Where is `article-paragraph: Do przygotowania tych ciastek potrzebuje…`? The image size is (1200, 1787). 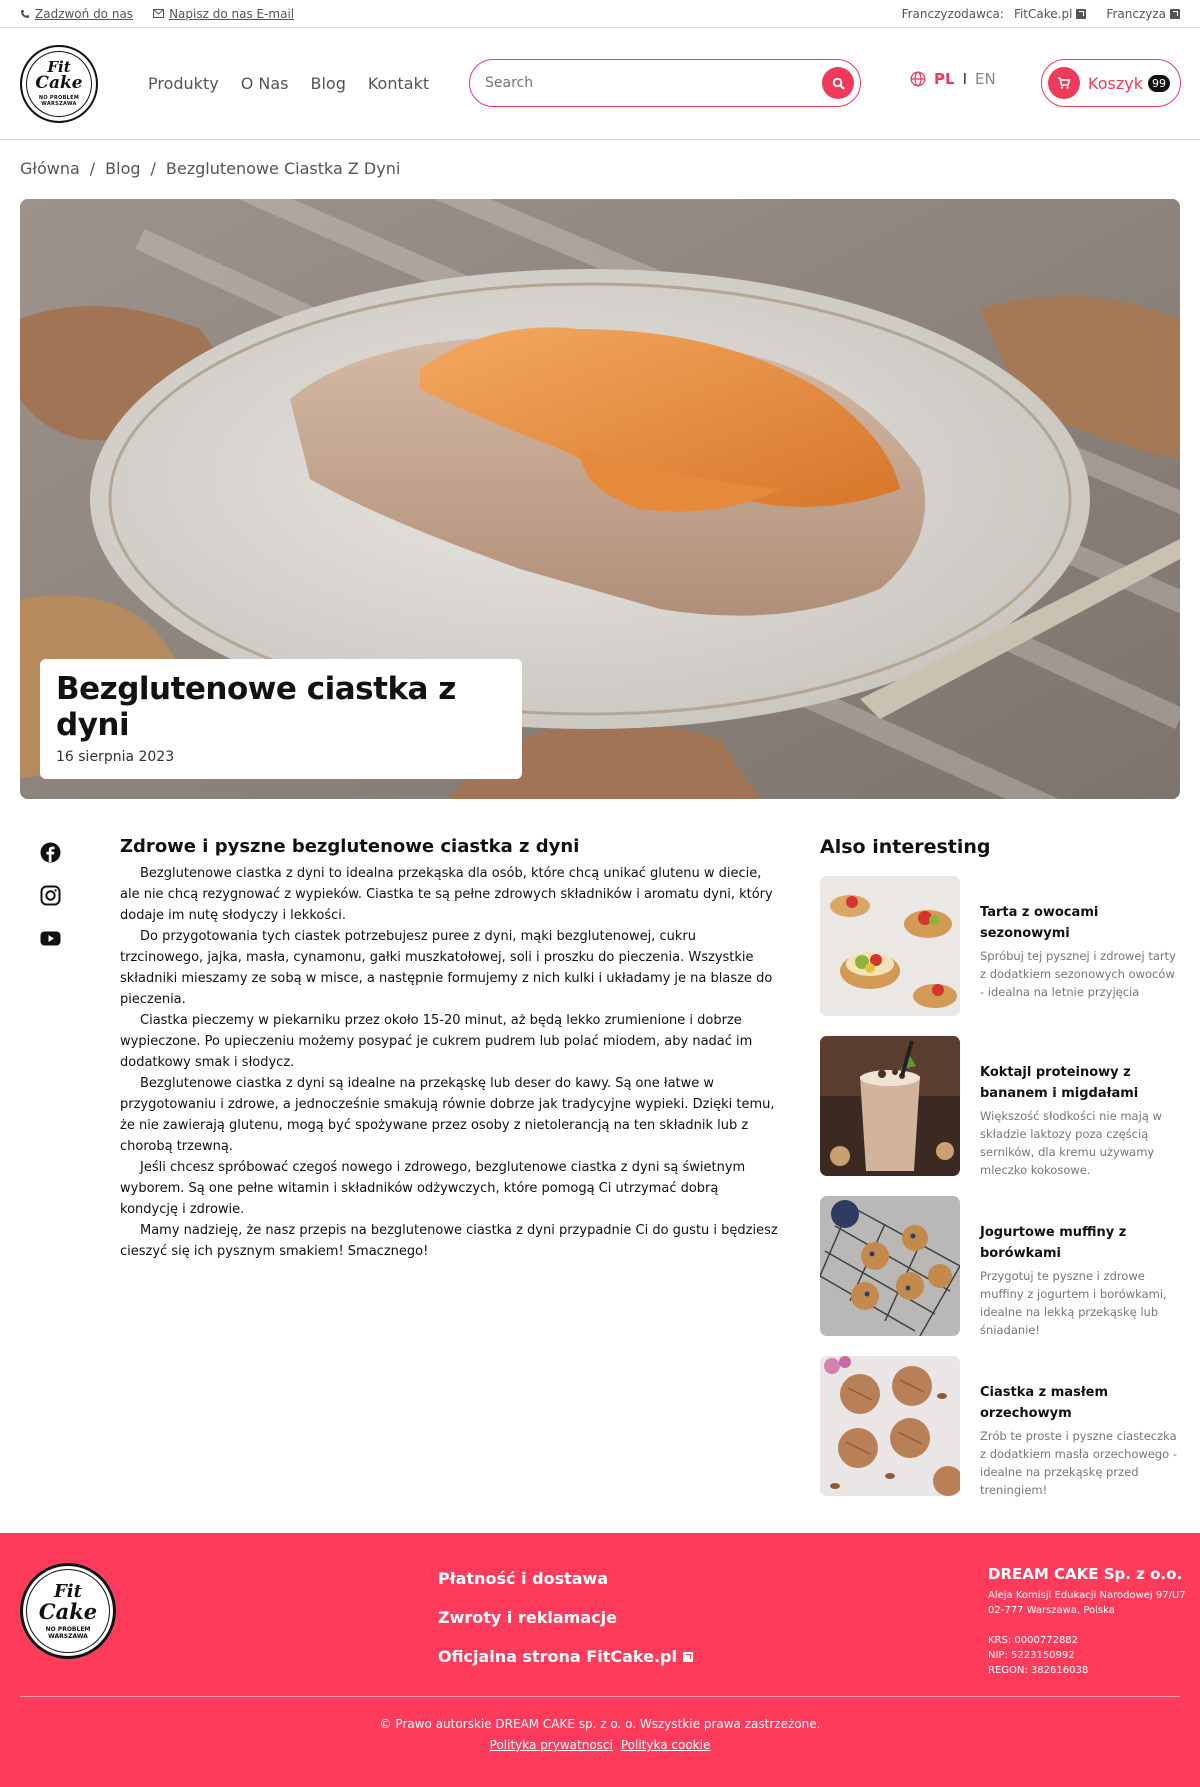
article-paragraph: Do przygotowania tych ciastek potrzebuje… is located at coordinates (446, 968).